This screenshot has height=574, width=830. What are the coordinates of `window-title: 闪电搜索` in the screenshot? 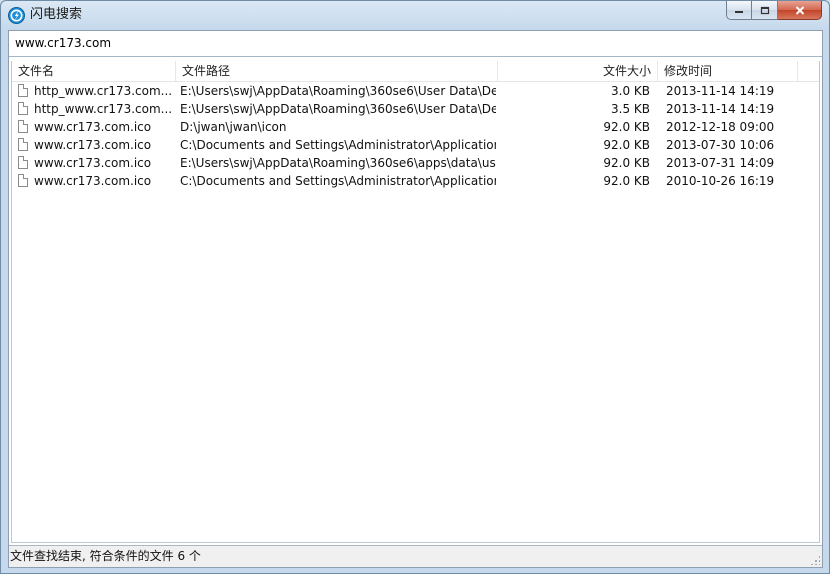 It's located at (56, 14).